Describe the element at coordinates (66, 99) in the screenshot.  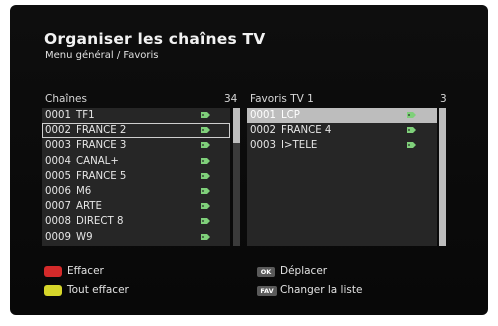
I see `channels-list-title: Chaînes` at that location.